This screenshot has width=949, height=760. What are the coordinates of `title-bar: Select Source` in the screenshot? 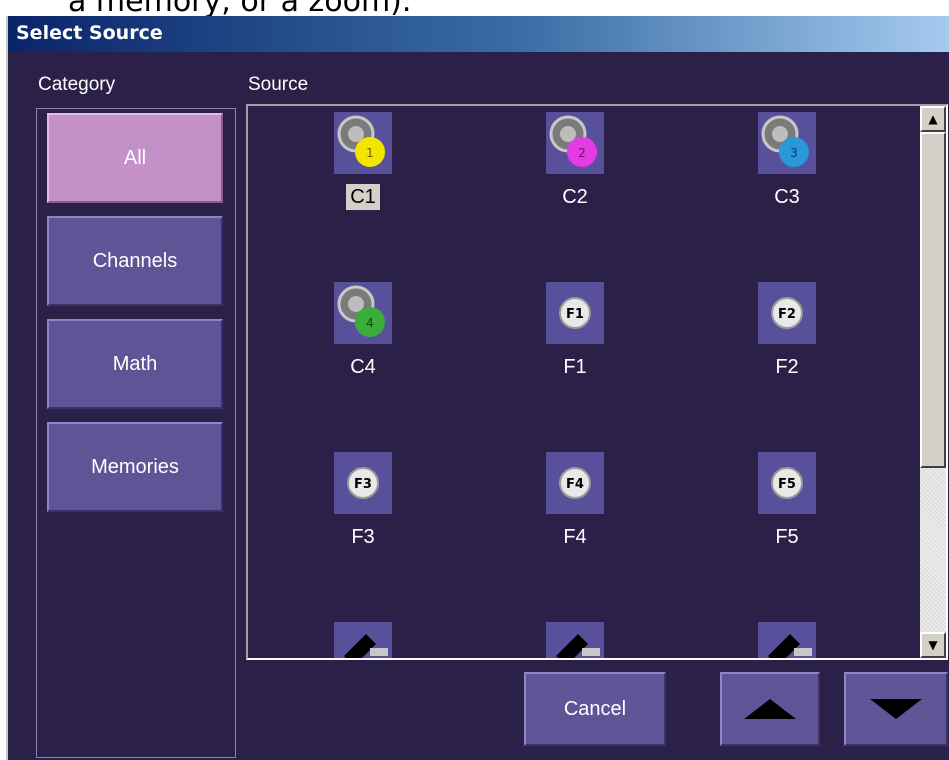 It's located at (478, 34).